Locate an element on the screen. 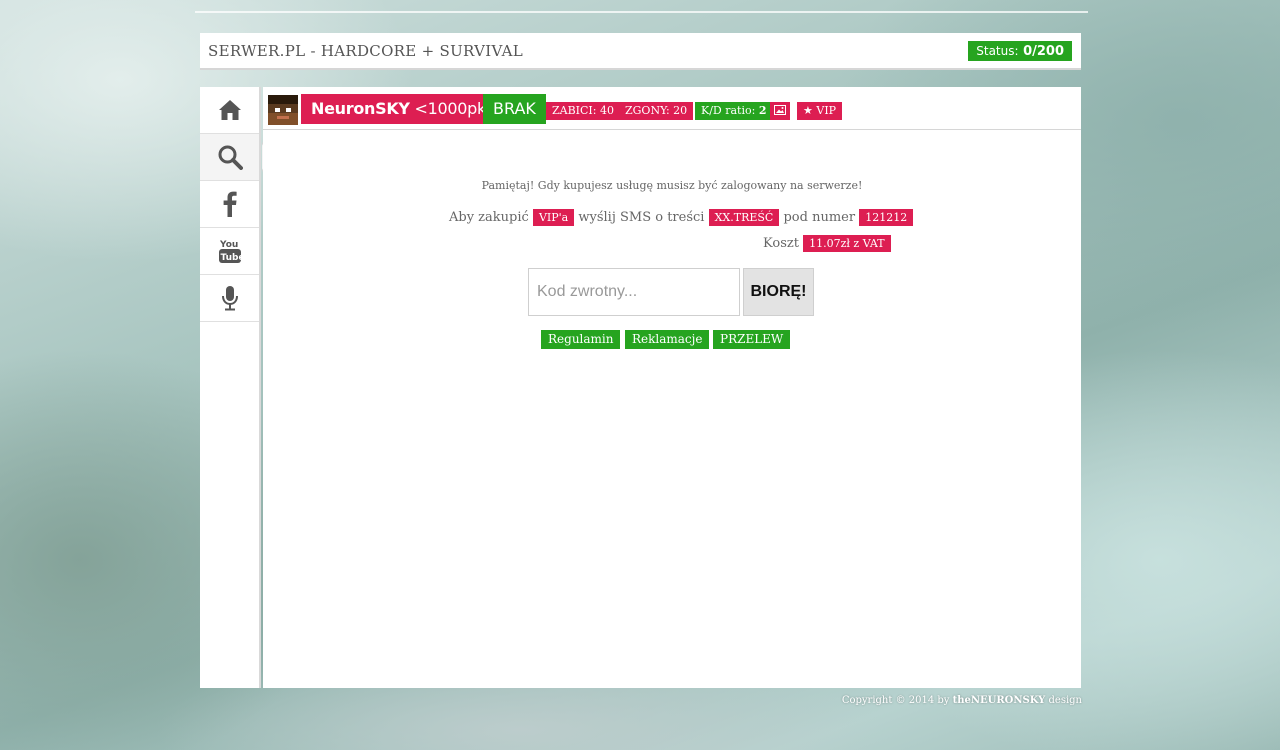 The image size is (1280, 750). vip-label: VIP is located at coordinates (826, 110).